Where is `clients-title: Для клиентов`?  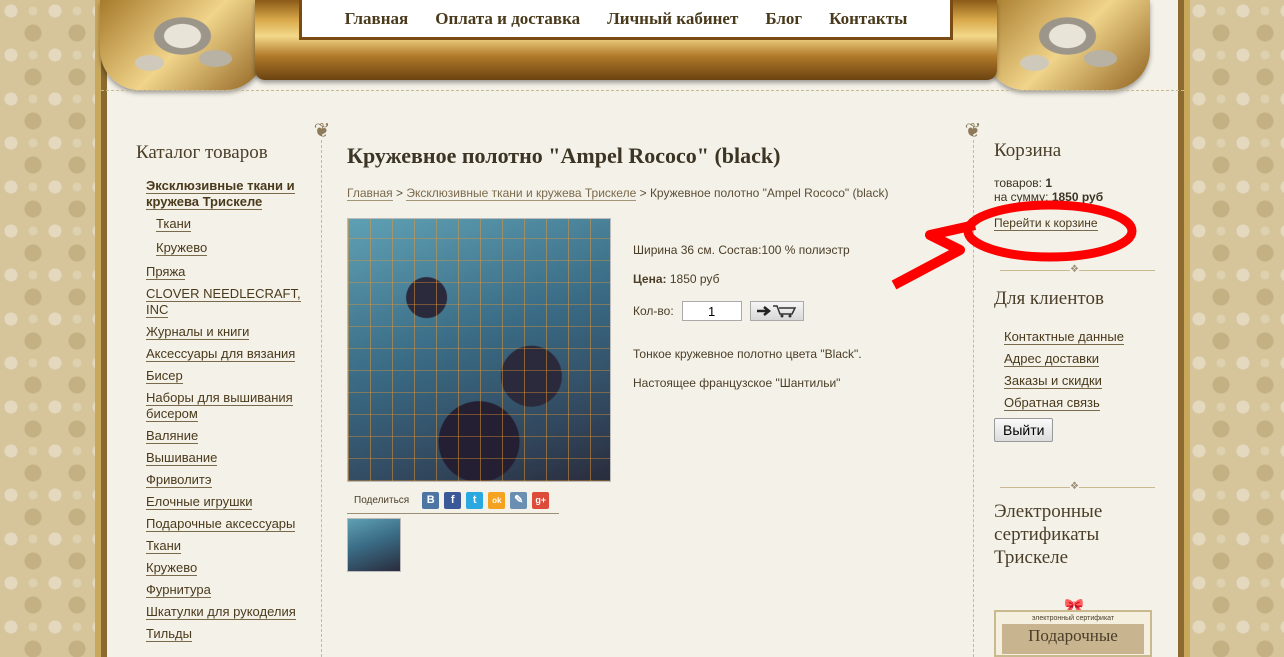
clients-title: Для клиентов is located at coordinates (1049, 298).